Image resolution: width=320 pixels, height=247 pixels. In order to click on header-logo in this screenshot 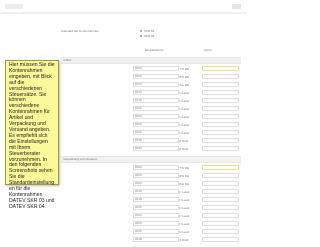, I will do `click(14, 6)`.